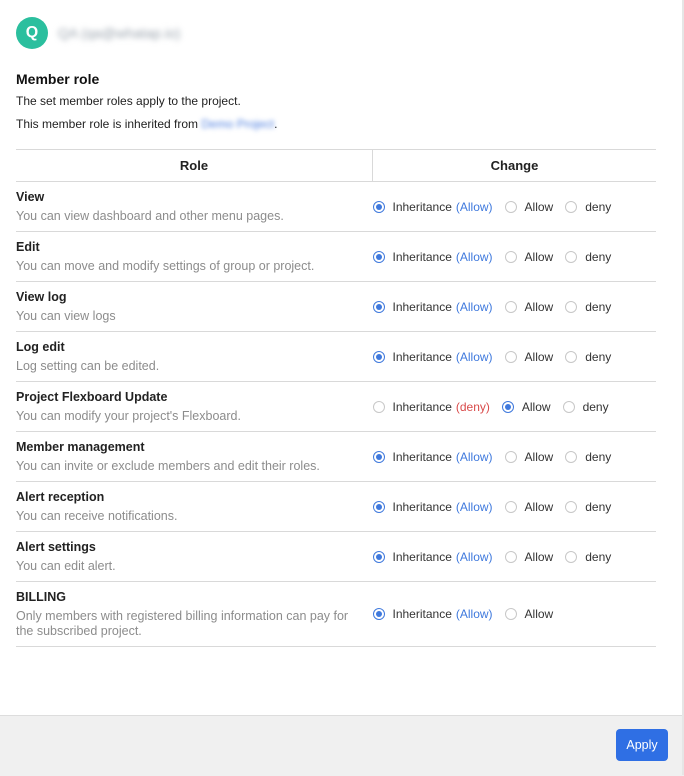 The image size is (684, 776). Describe the element at coordinates (276, 124) in the screenshot. I see `inherited-suffix: .` at that location.